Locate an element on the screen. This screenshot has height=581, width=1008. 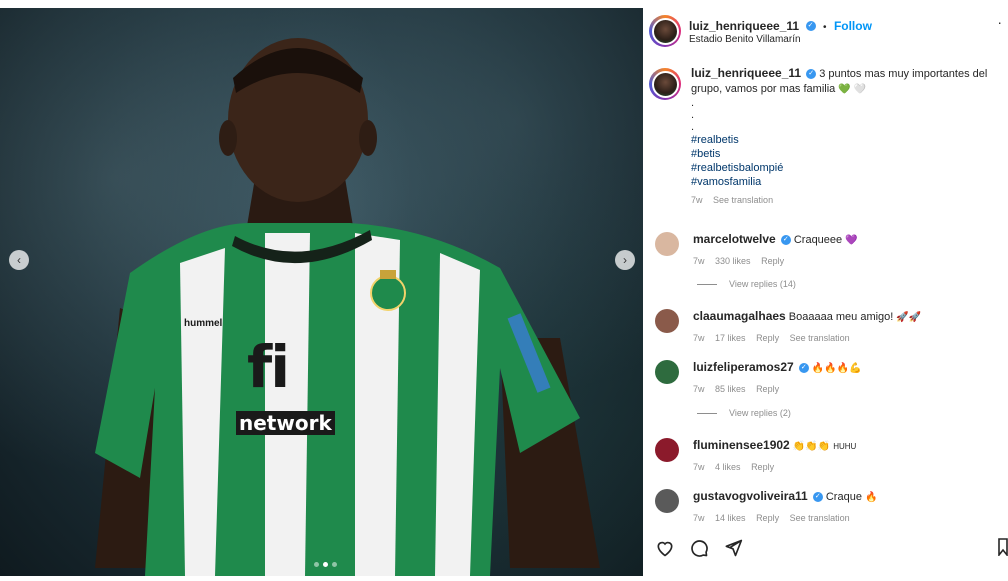
chevron-right-icon: › is located at coordinates (625, 260).